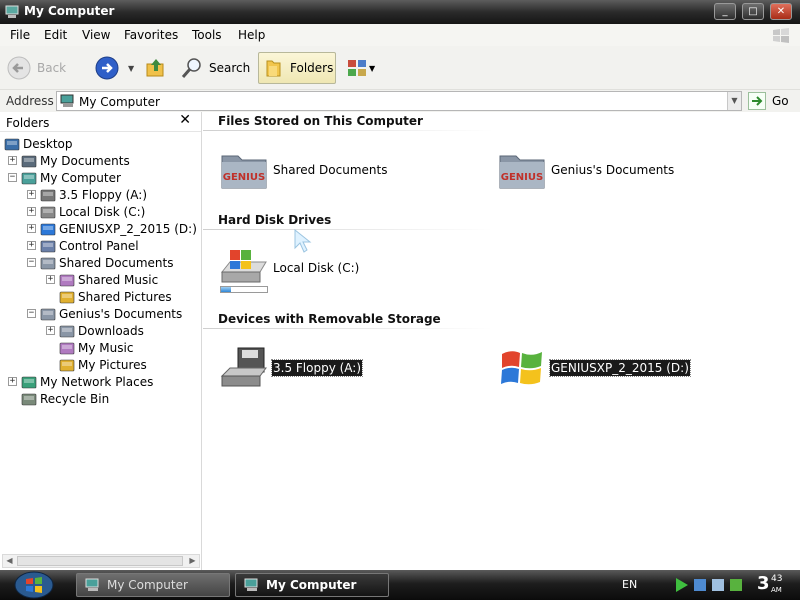  What do you see at coordinates (734, 101) in the screenshot?
I see `address-dropdown-icon: ▼` at bounding box center [734, 101].